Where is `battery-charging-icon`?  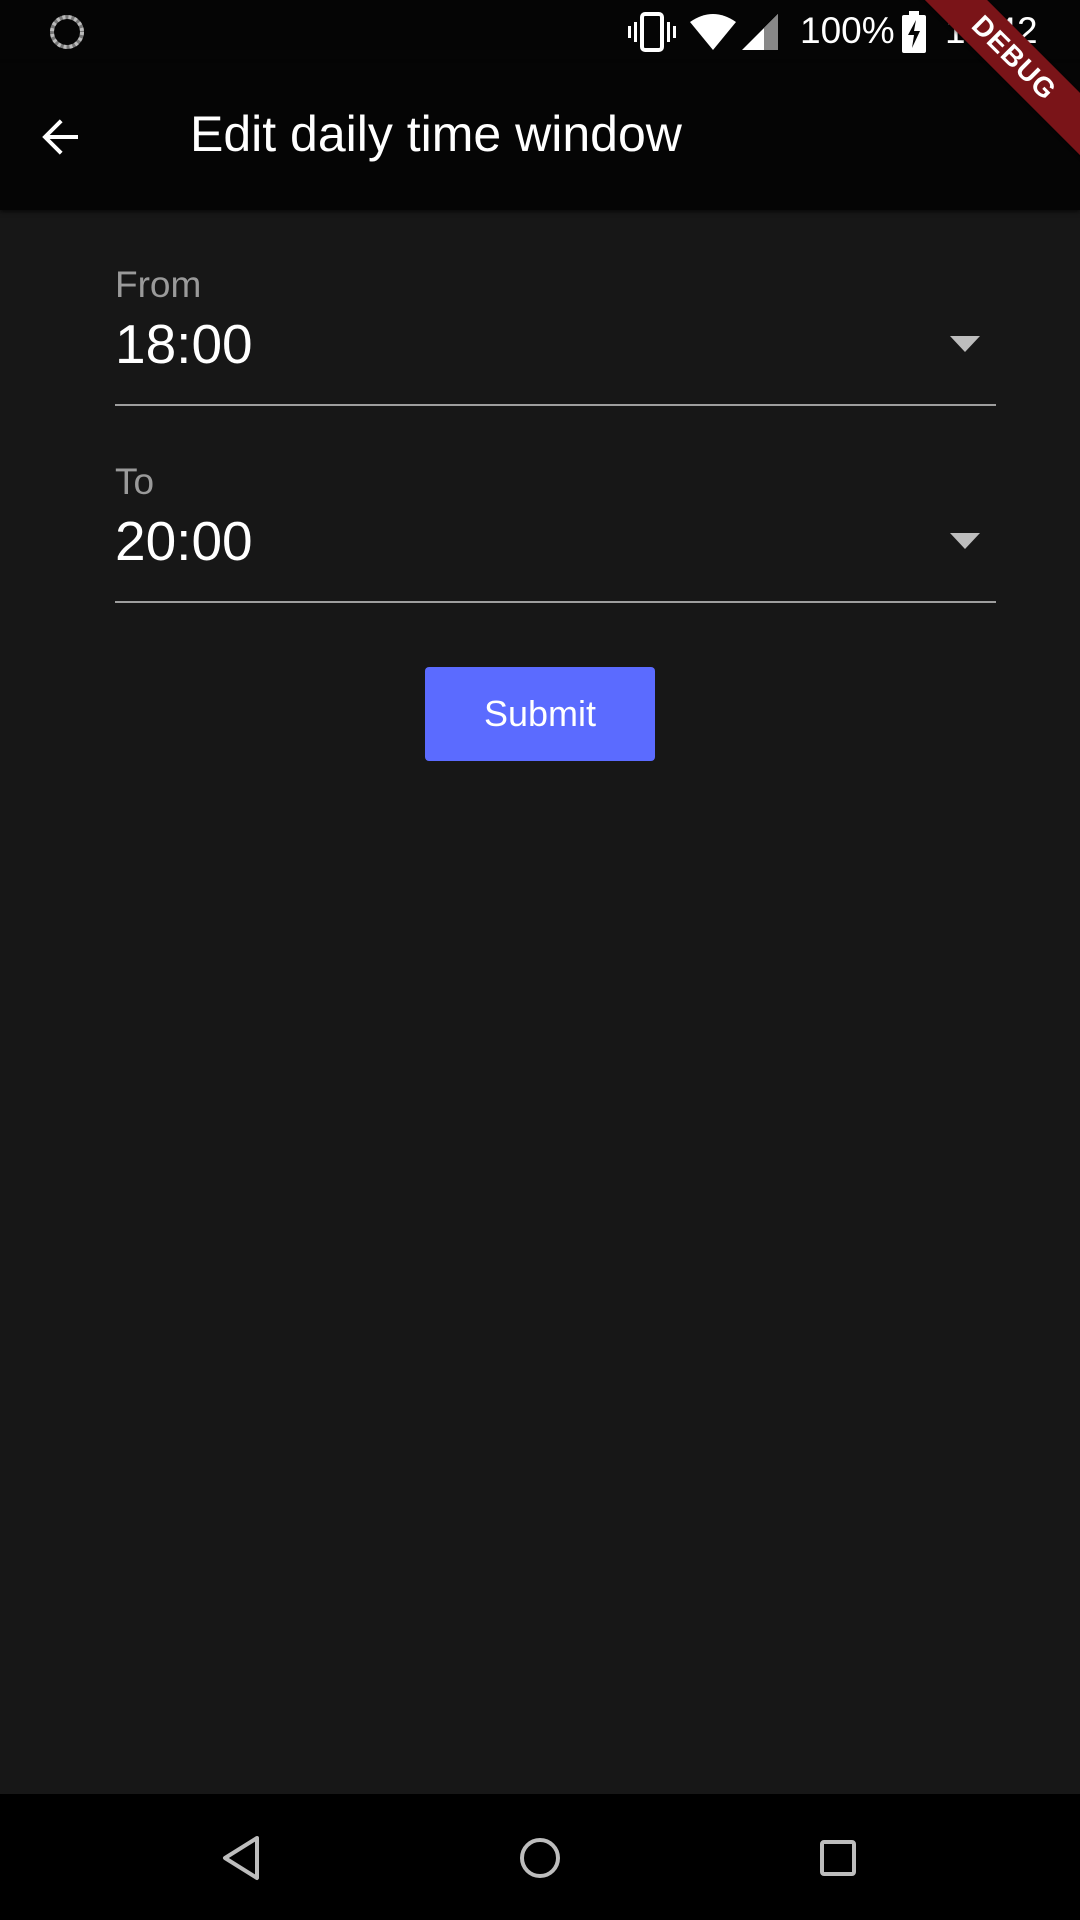
battery-charging-icon is located at coordinates (914, 32).